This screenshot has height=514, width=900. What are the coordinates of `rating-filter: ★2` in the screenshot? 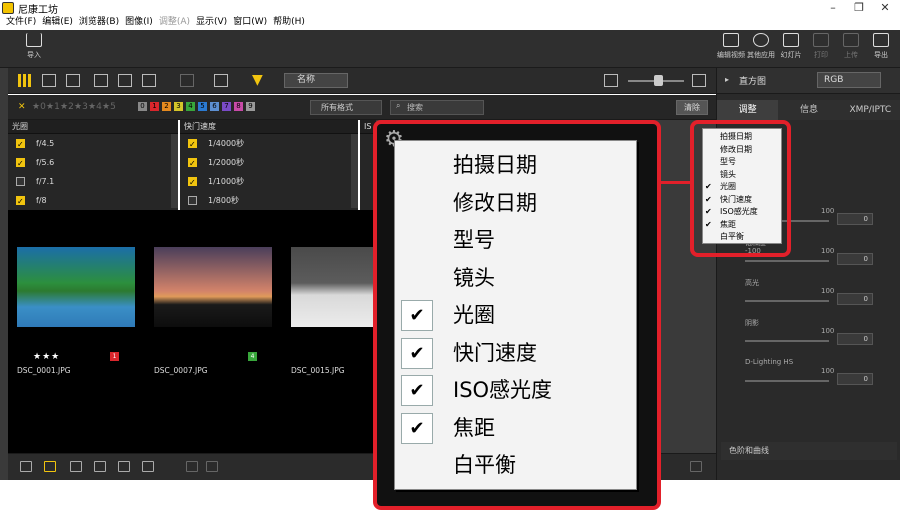 It's located at (67, 107).